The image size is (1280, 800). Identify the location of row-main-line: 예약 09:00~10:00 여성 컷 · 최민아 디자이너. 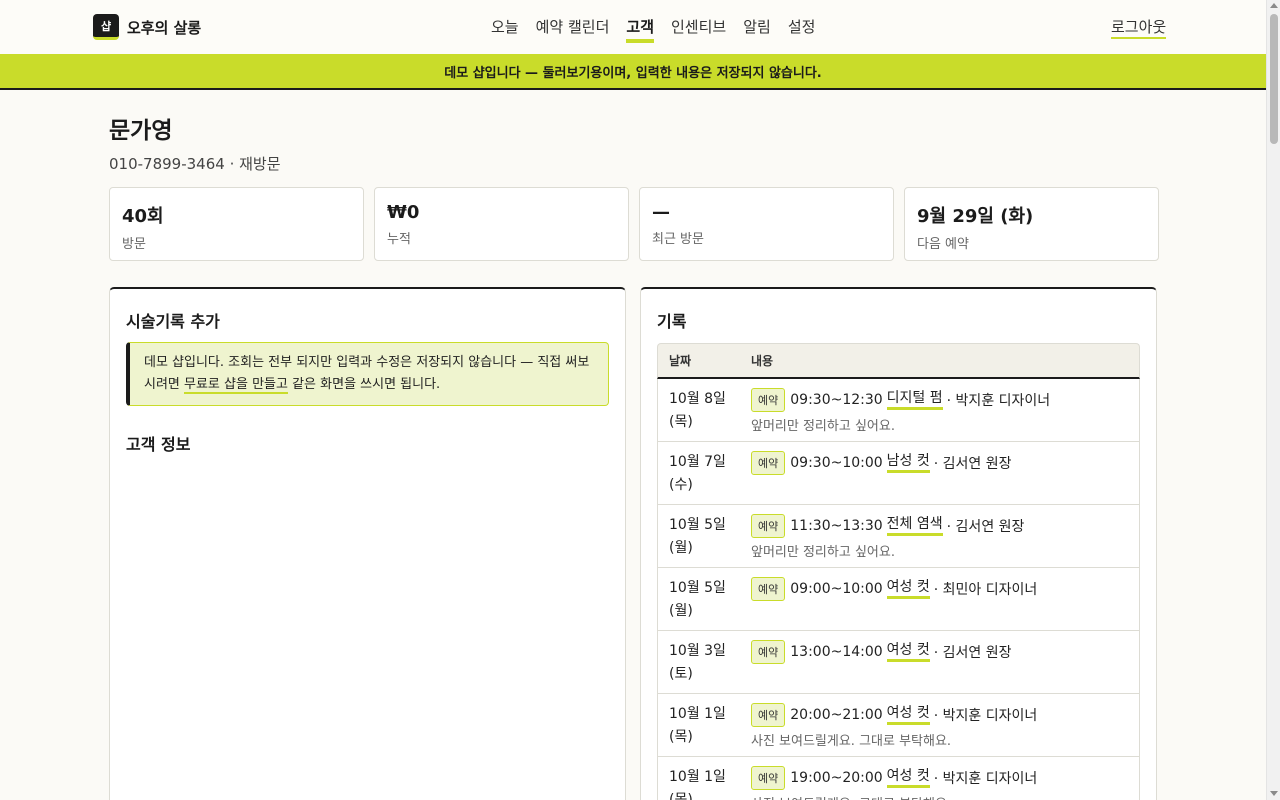
(945, 589).